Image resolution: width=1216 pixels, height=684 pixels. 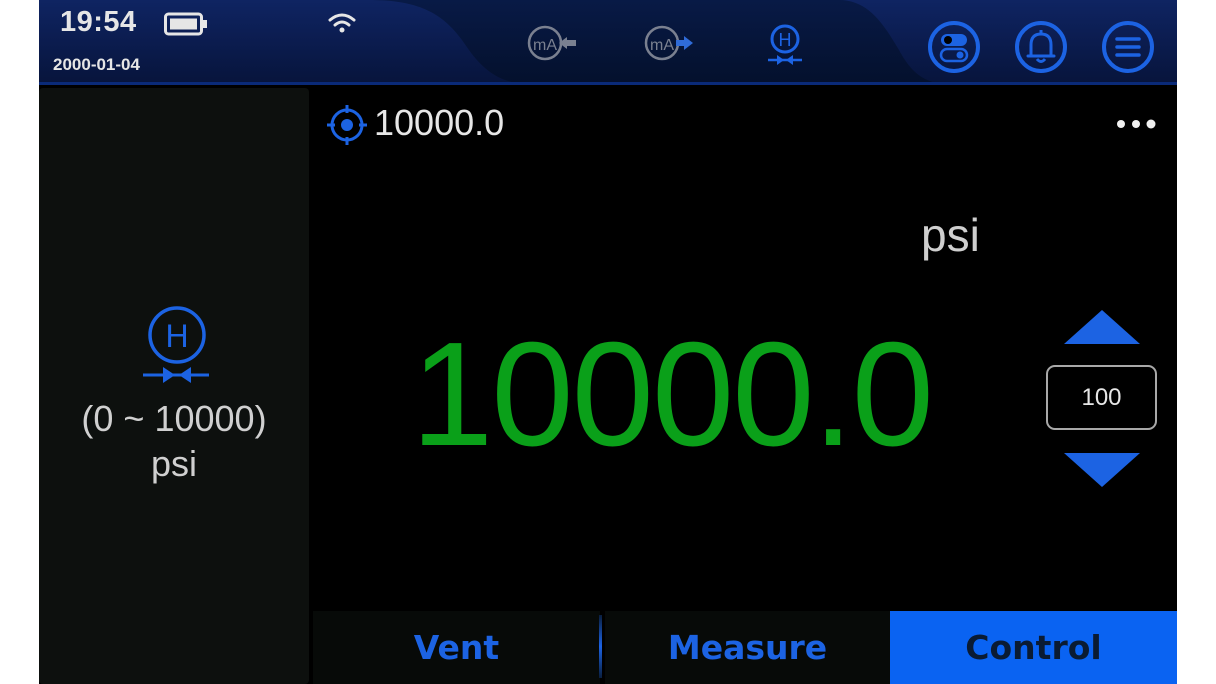 I want to click on tab-divider, so click(x=600, y=646).